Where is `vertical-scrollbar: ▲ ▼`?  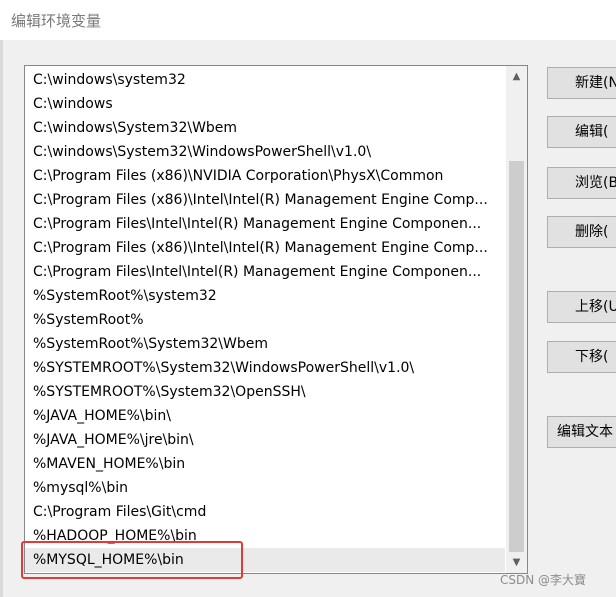 vertical-scrollbar: ▲ ▼ is located at coordinates (516, 319).